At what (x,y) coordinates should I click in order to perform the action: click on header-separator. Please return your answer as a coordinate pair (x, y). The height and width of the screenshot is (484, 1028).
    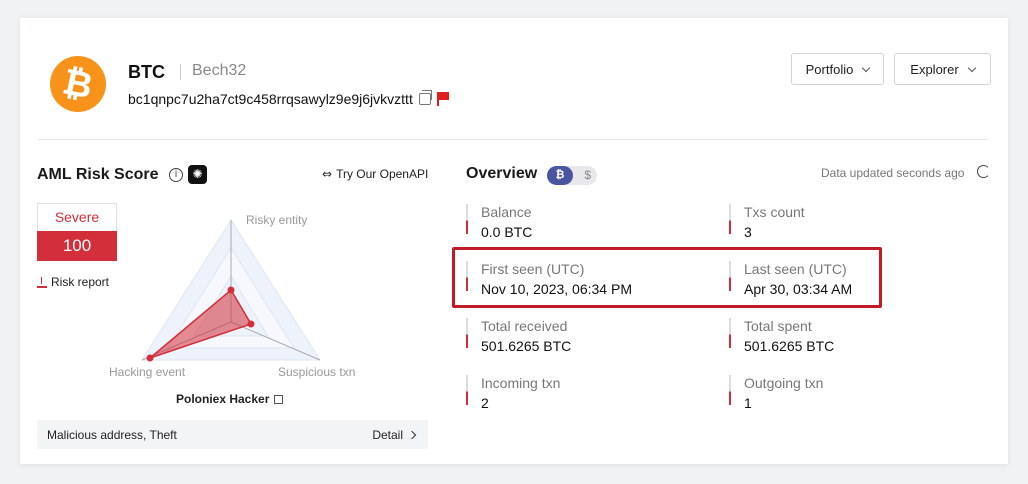
    Looking at the image, I should click on (180, 72).